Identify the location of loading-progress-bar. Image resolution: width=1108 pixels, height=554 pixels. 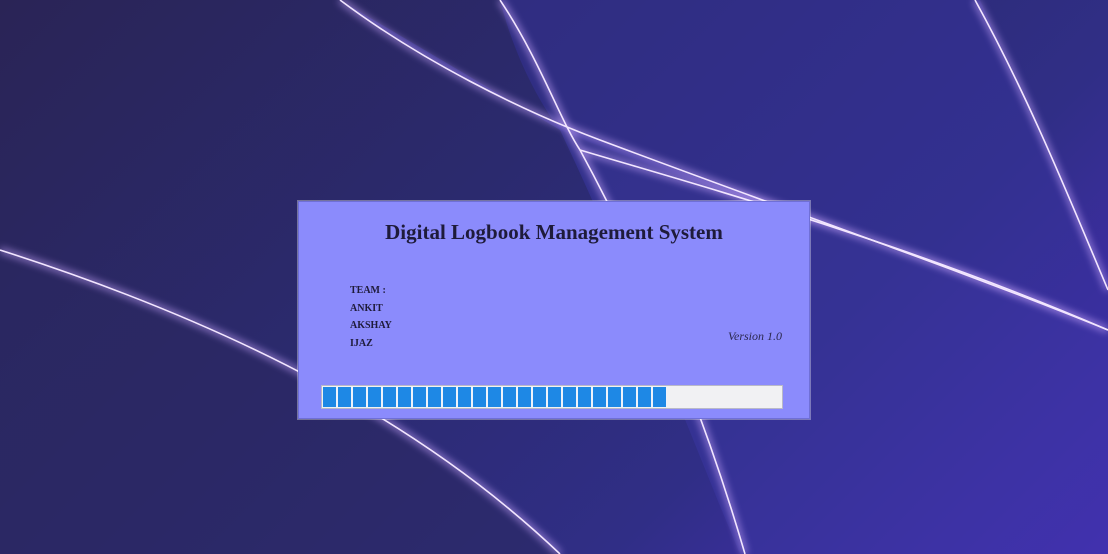
(552, 397).